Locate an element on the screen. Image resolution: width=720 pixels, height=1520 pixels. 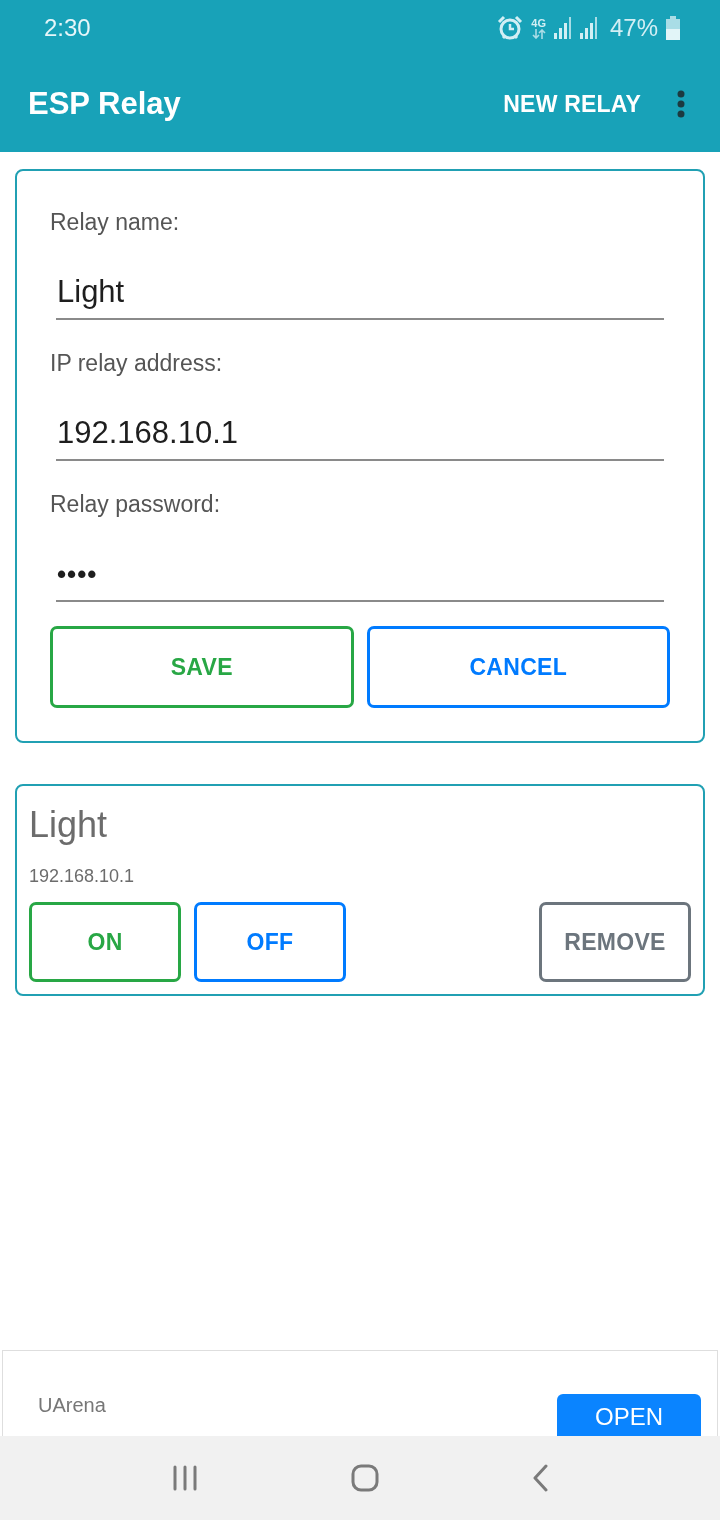
on-button: ON is located at coordinates (105, 942).